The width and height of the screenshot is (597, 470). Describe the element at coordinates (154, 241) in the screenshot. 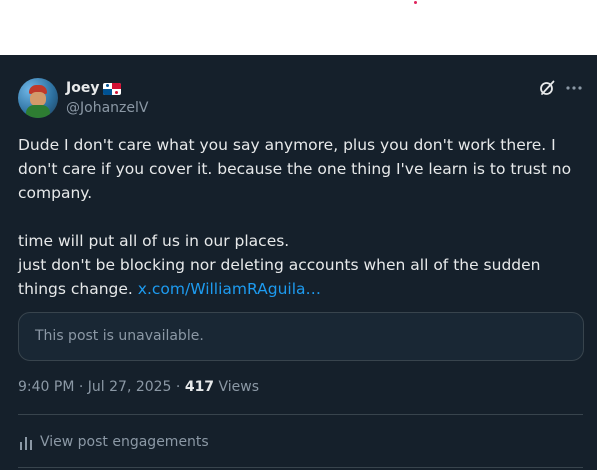

I see `post-line: time will put all of us in our places.` at that location.